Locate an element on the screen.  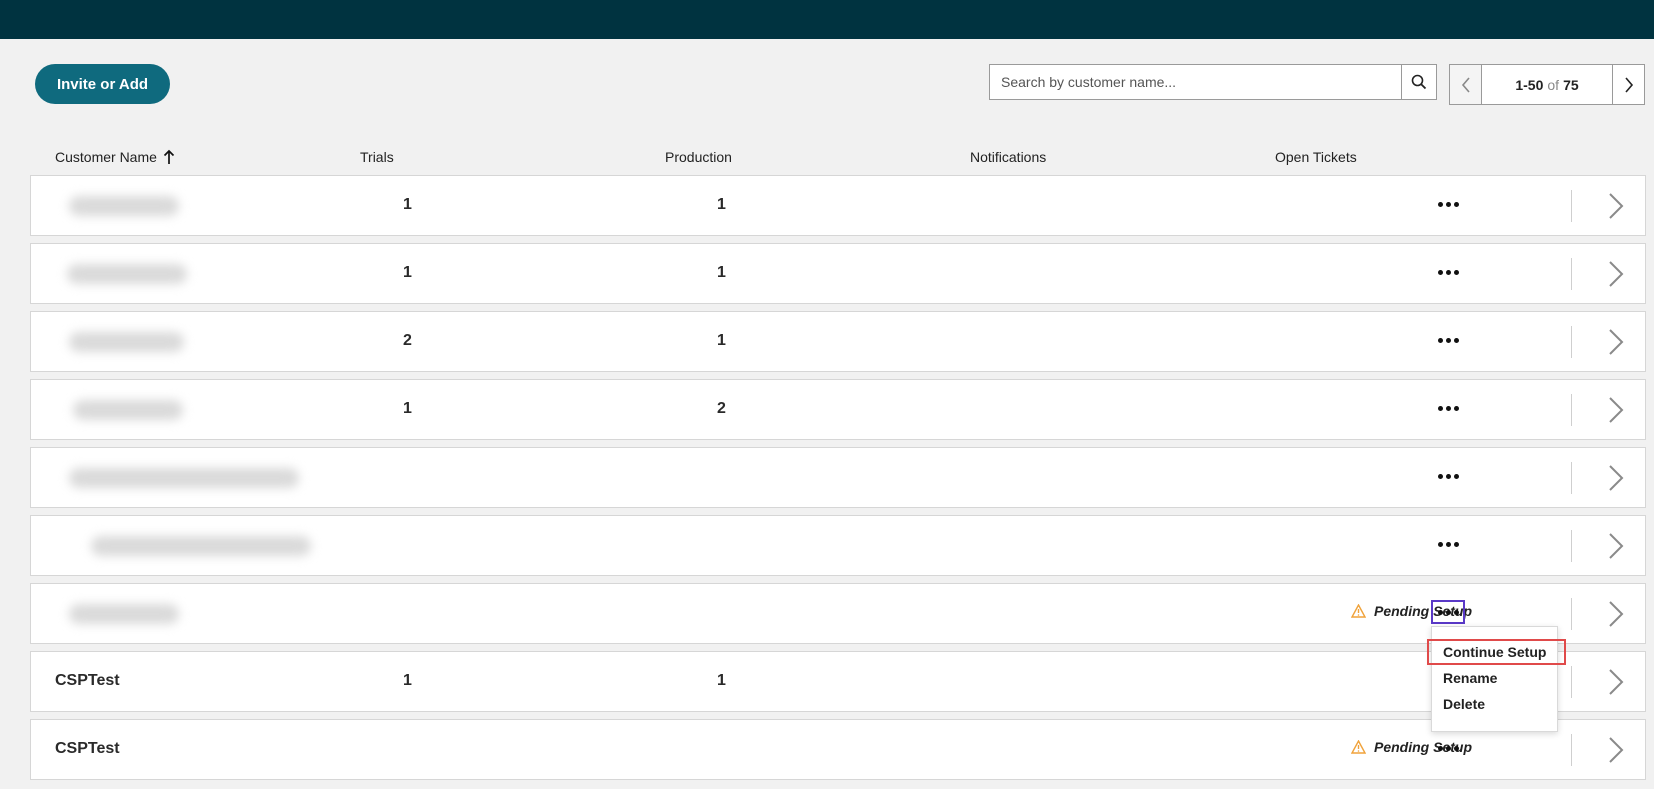
column-header-open-tickets: Open Tickets is located at coordinates (1316, 157).